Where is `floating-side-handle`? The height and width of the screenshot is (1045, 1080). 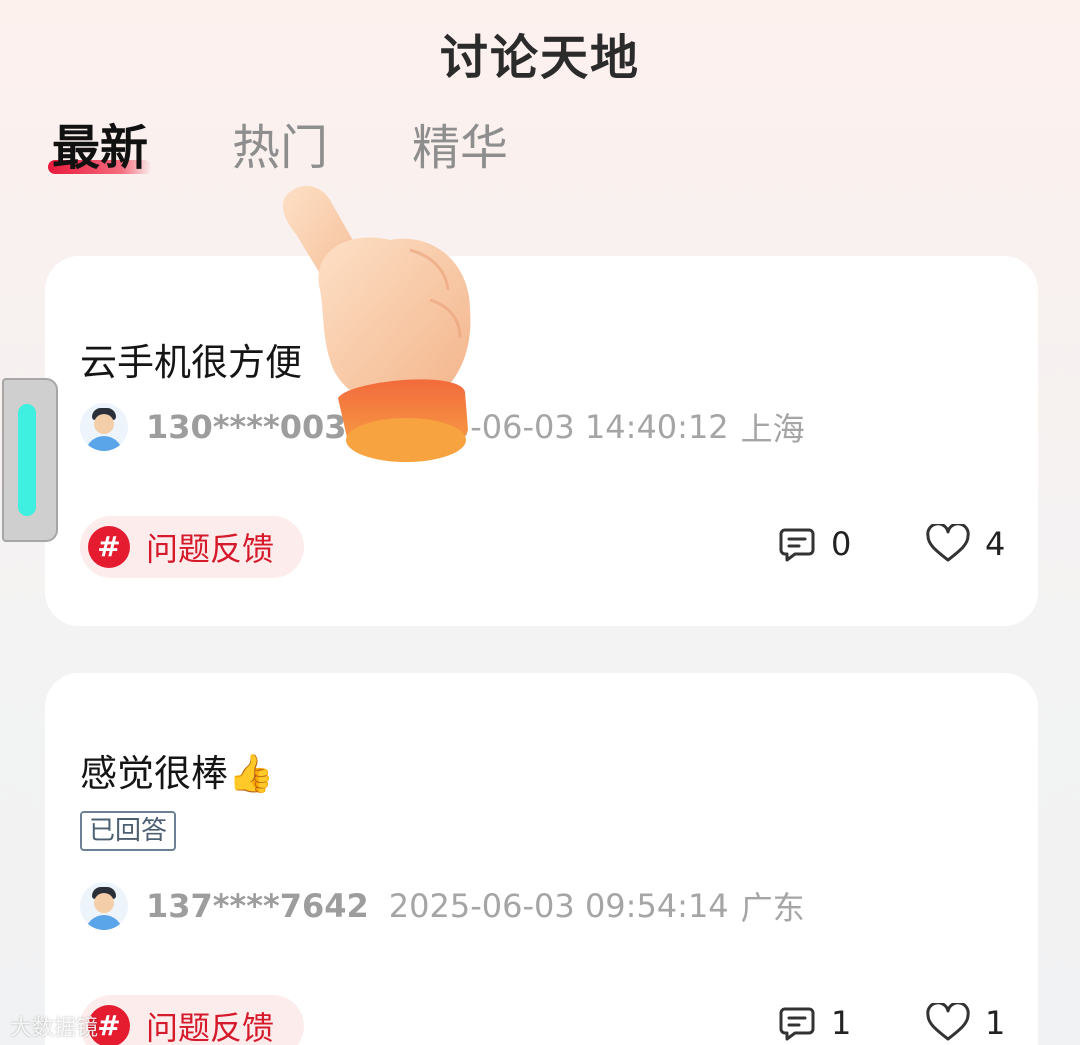 floating-side-handle is located at coordinates (30, 460).